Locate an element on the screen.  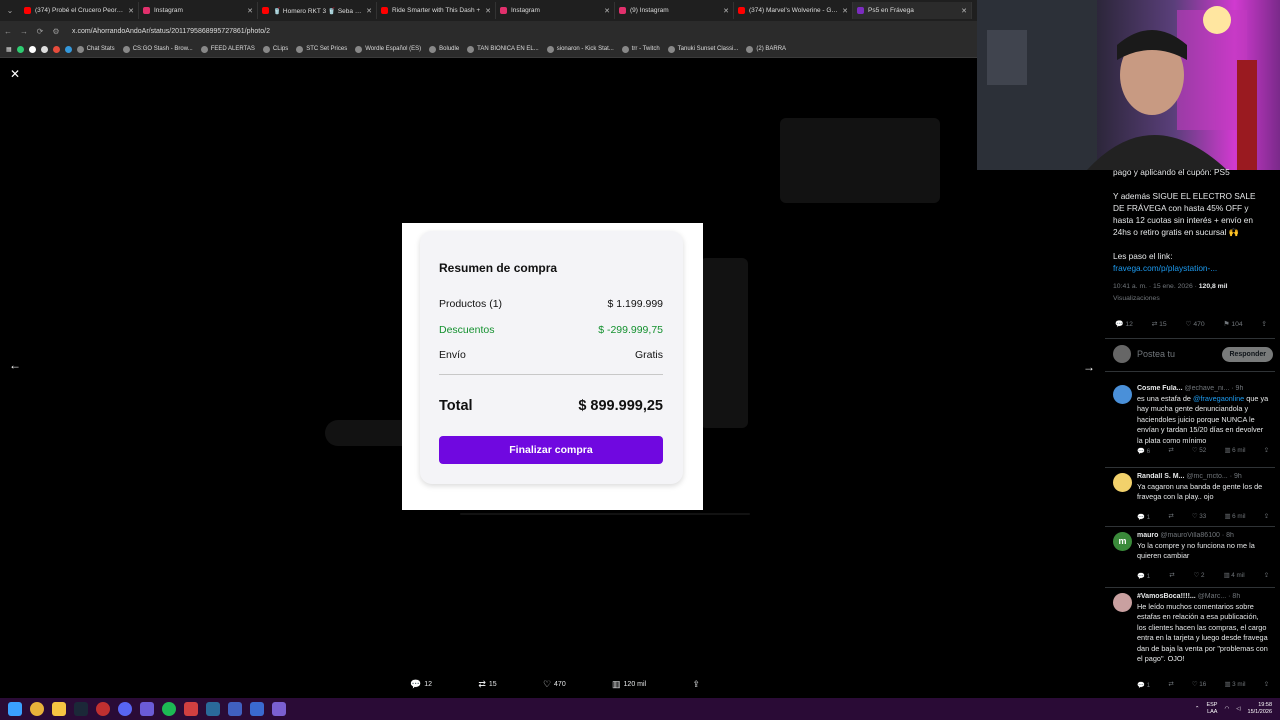
like-stat: ♡ 470 is located at coordinates (1194, 324).